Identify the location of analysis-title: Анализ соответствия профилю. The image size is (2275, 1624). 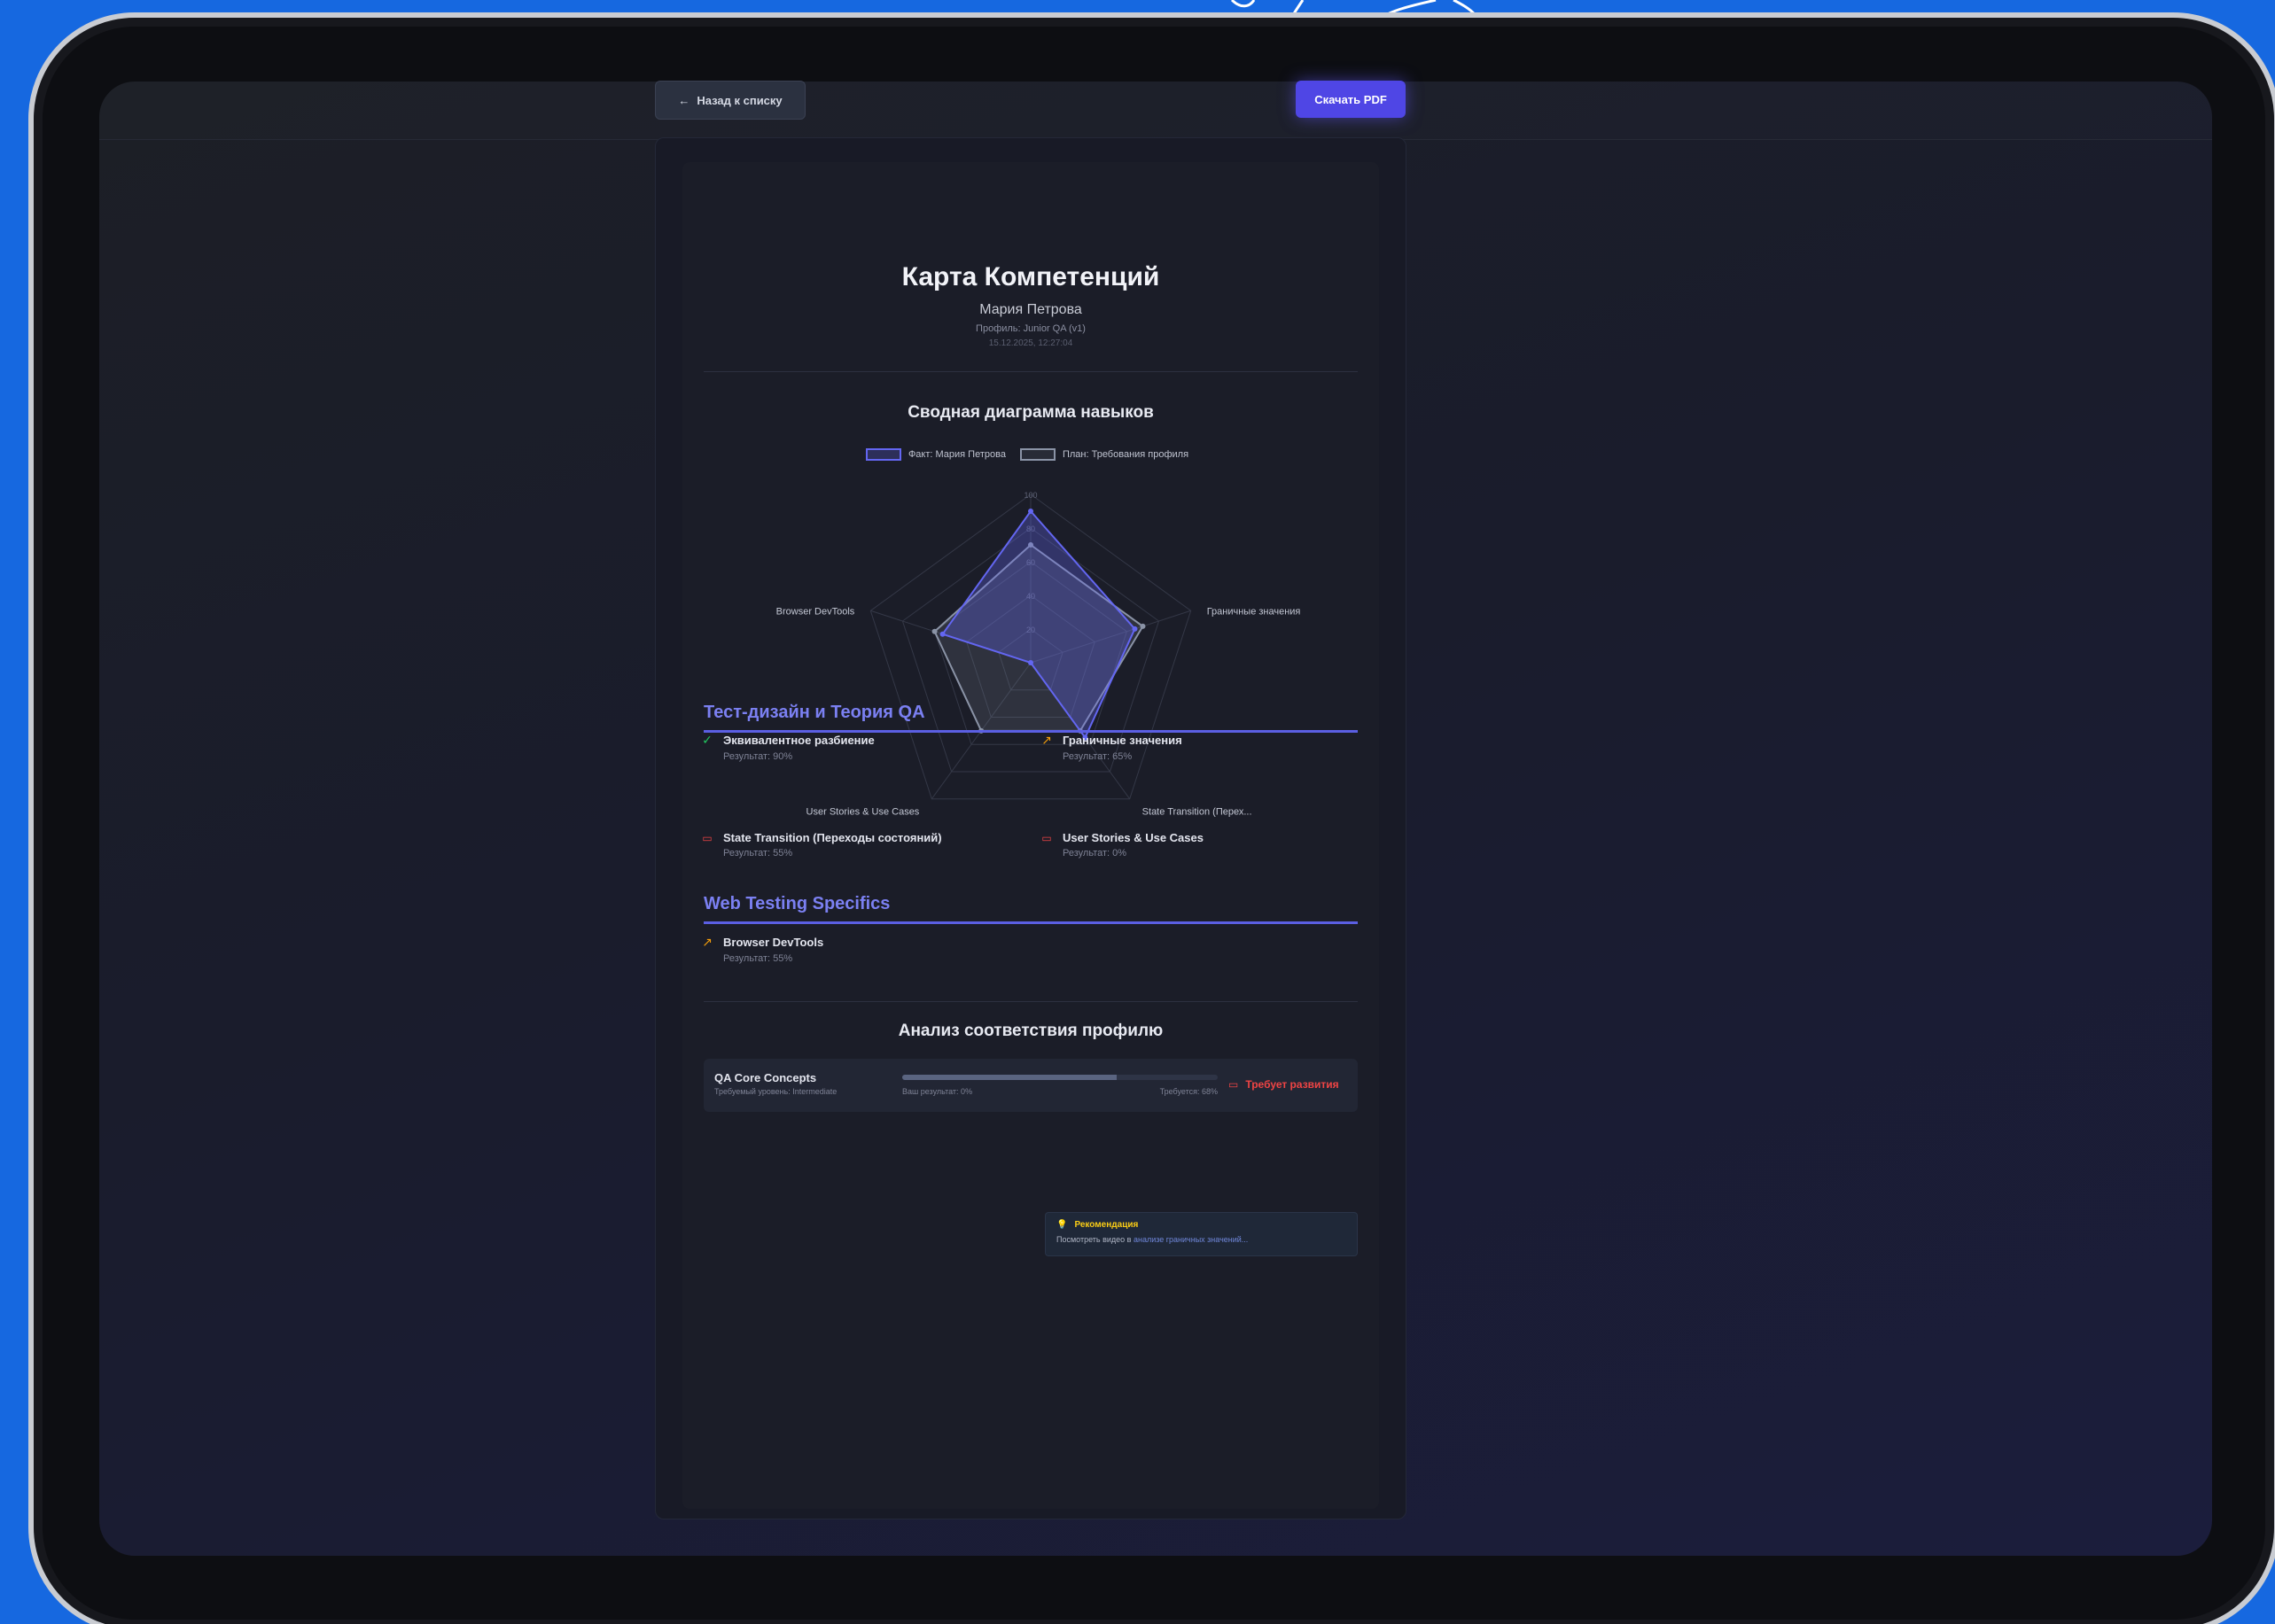
(1031, 1031).